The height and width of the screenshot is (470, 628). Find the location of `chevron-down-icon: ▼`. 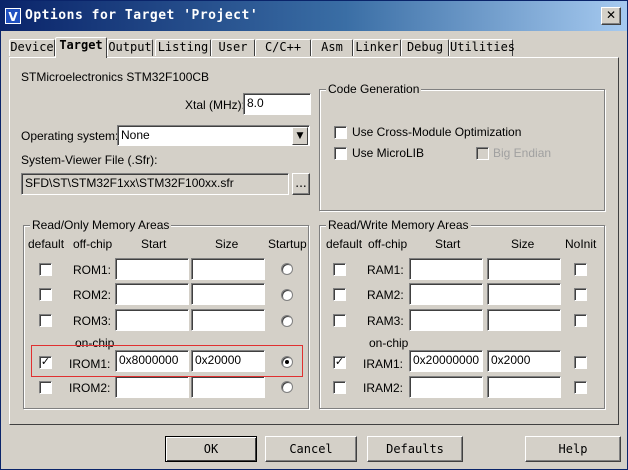

chevron-down-icon: ▼ is located at coordinates (300, 136).